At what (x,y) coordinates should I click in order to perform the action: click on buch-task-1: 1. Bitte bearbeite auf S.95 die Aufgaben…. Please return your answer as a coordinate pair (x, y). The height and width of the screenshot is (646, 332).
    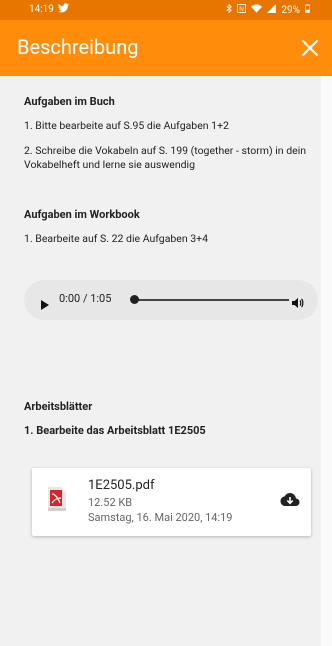
    Looking at the image, I should click on (126, 125).